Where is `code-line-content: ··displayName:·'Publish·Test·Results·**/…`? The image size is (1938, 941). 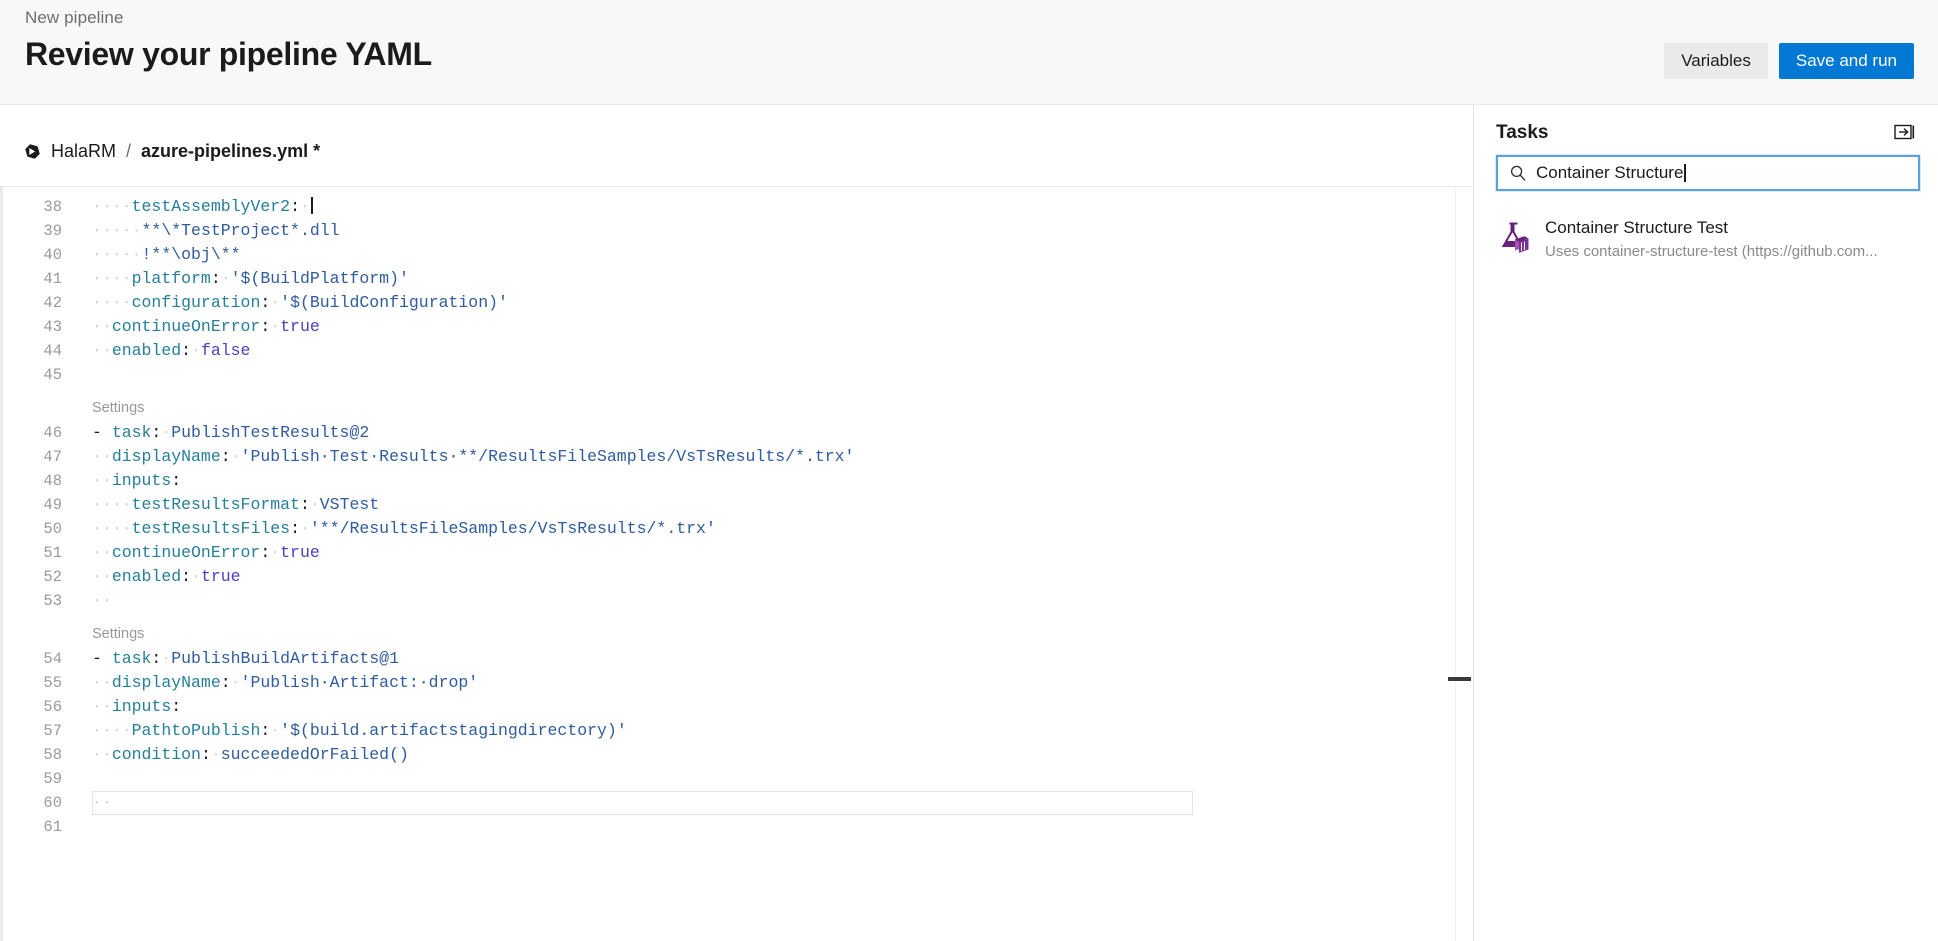
code-line-content: ··displayName:·'Publish·Test·Results·**/… is located at coordinates (473, 456).